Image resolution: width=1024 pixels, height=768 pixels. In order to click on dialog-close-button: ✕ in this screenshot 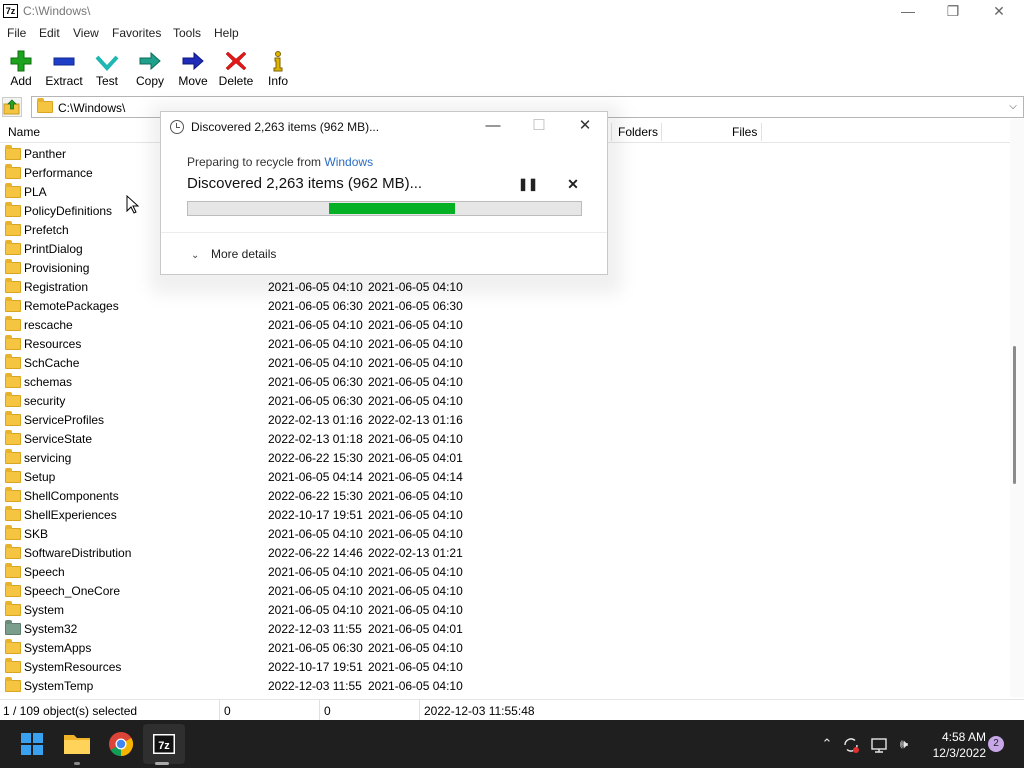, I will do `click(585, 126)`.